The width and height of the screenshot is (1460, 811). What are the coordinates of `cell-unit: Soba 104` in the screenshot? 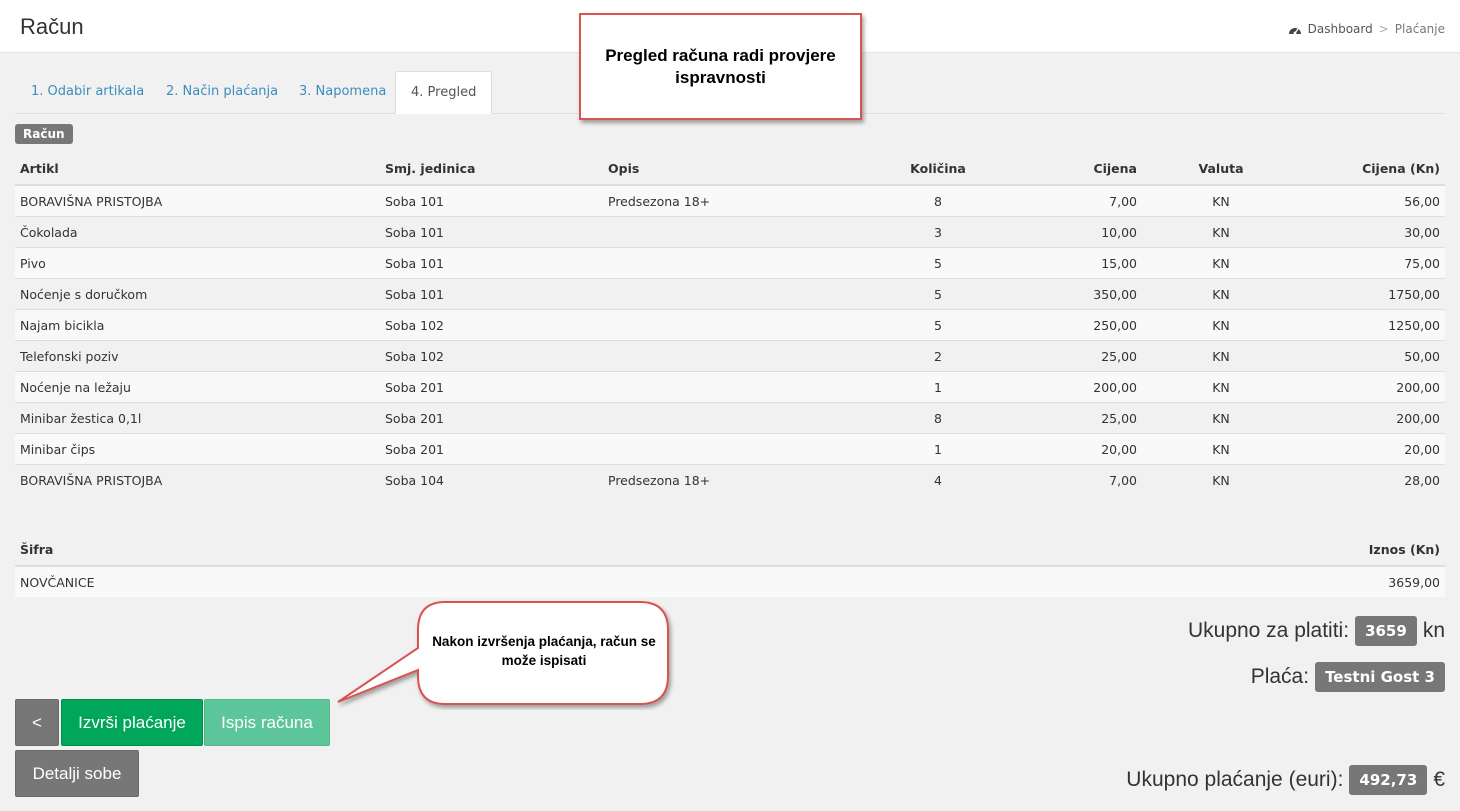 It's located at (491, 479).